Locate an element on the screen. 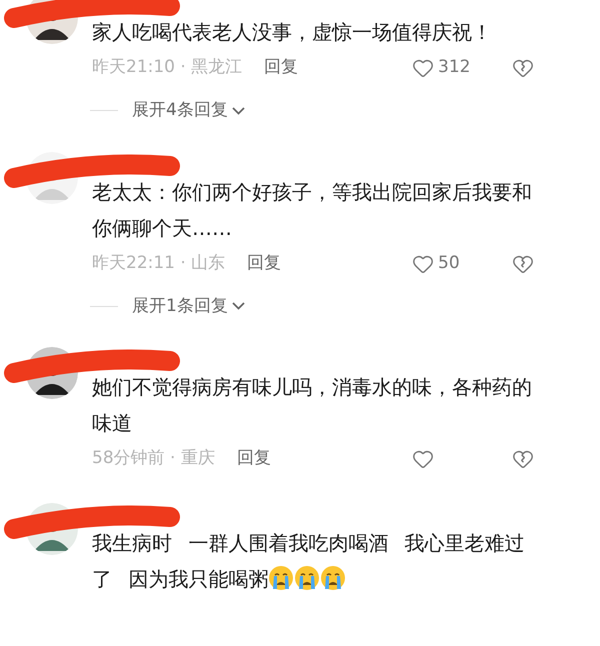 The width and height of the screenshot is (600, 646). comment-meta: 昨天22:11 · 山东 is located at coordinates (159, 263).